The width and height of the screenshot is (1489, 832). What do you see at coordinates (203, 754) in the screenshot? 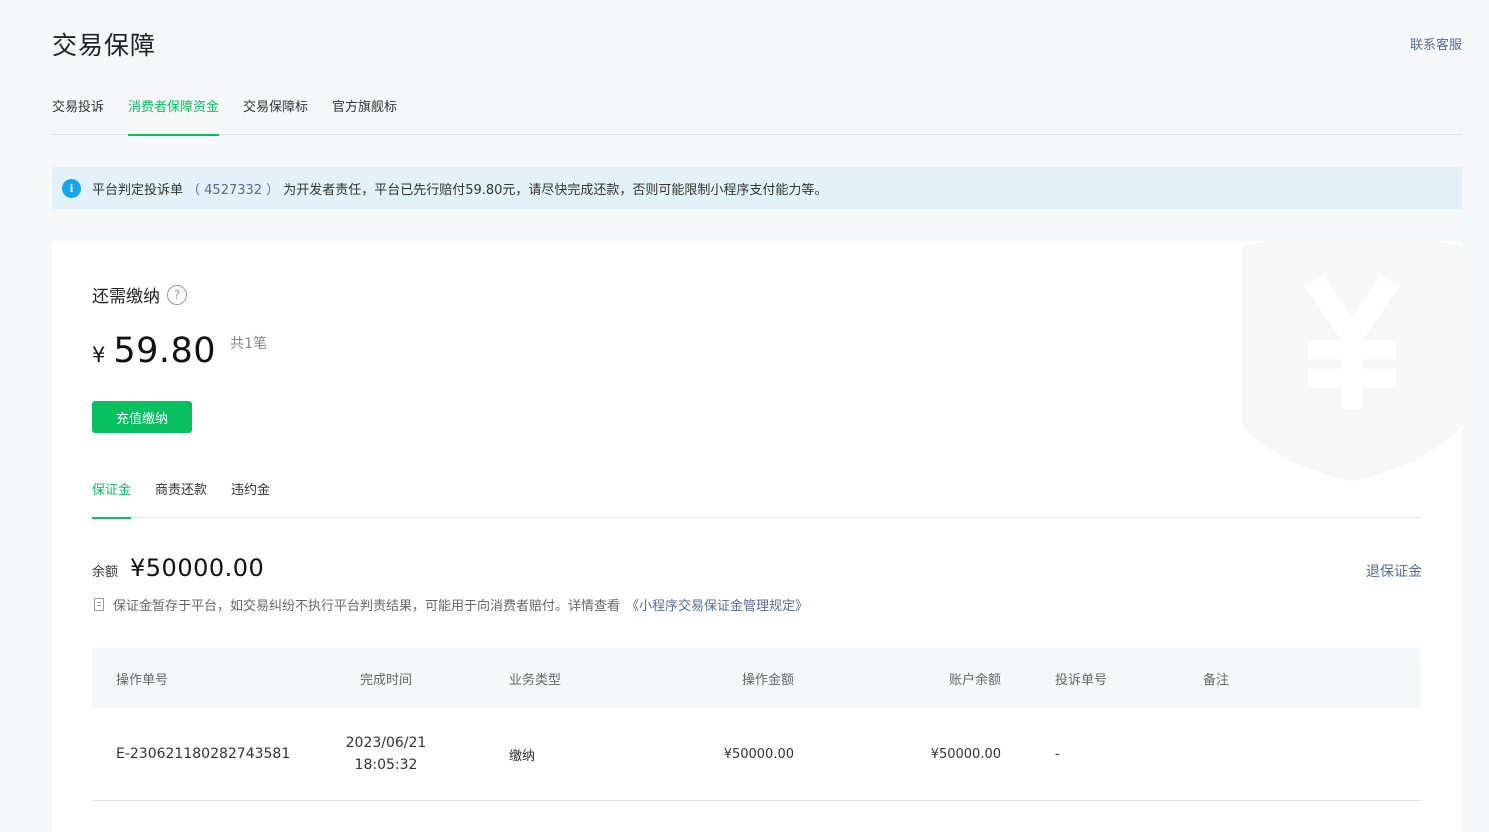
I see `row-order-no: E-230621180282743581` at bounding box center [203, 754].